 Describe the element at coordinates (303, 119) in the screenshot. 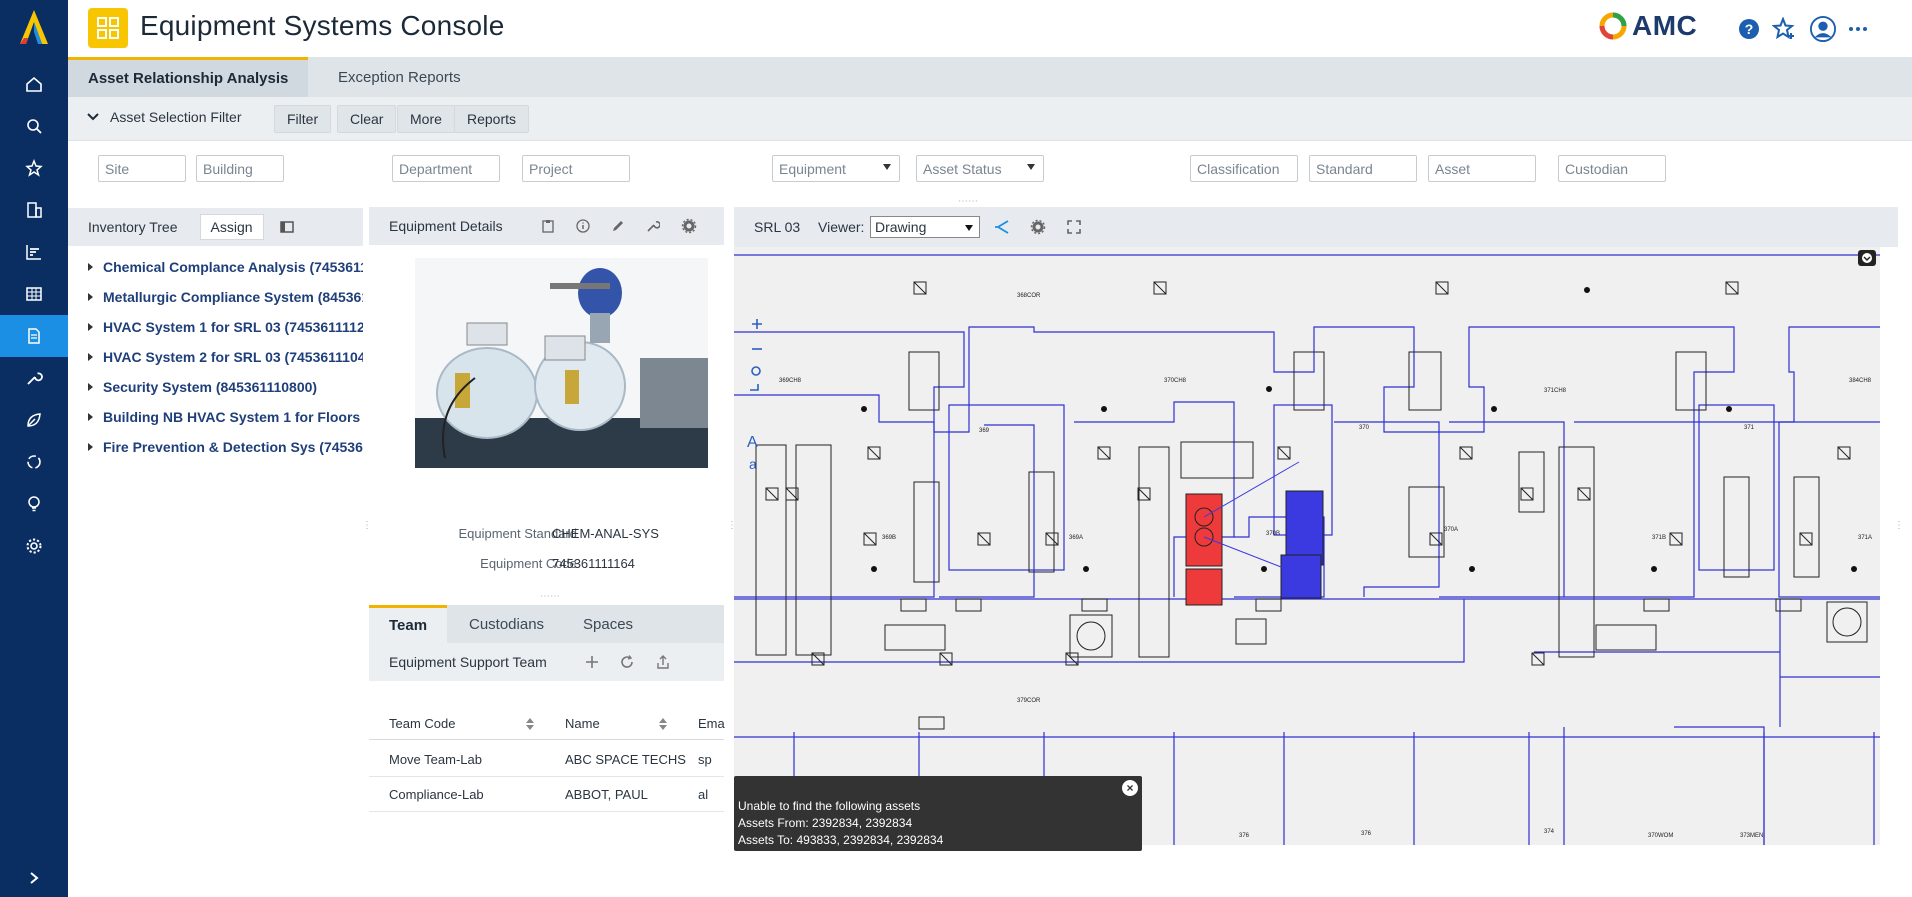

I see `filter-button: Filter` at that location.